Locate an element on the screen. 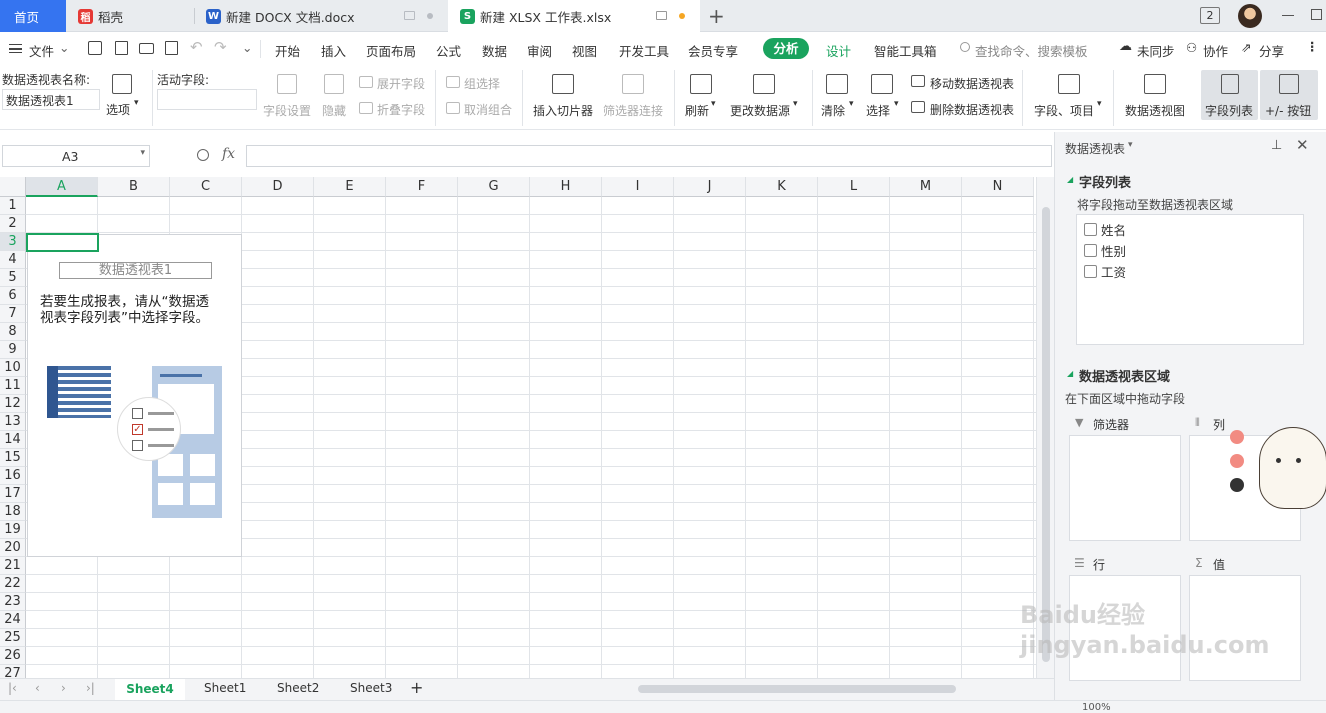  formula-input is located at coordinates (649, 156).